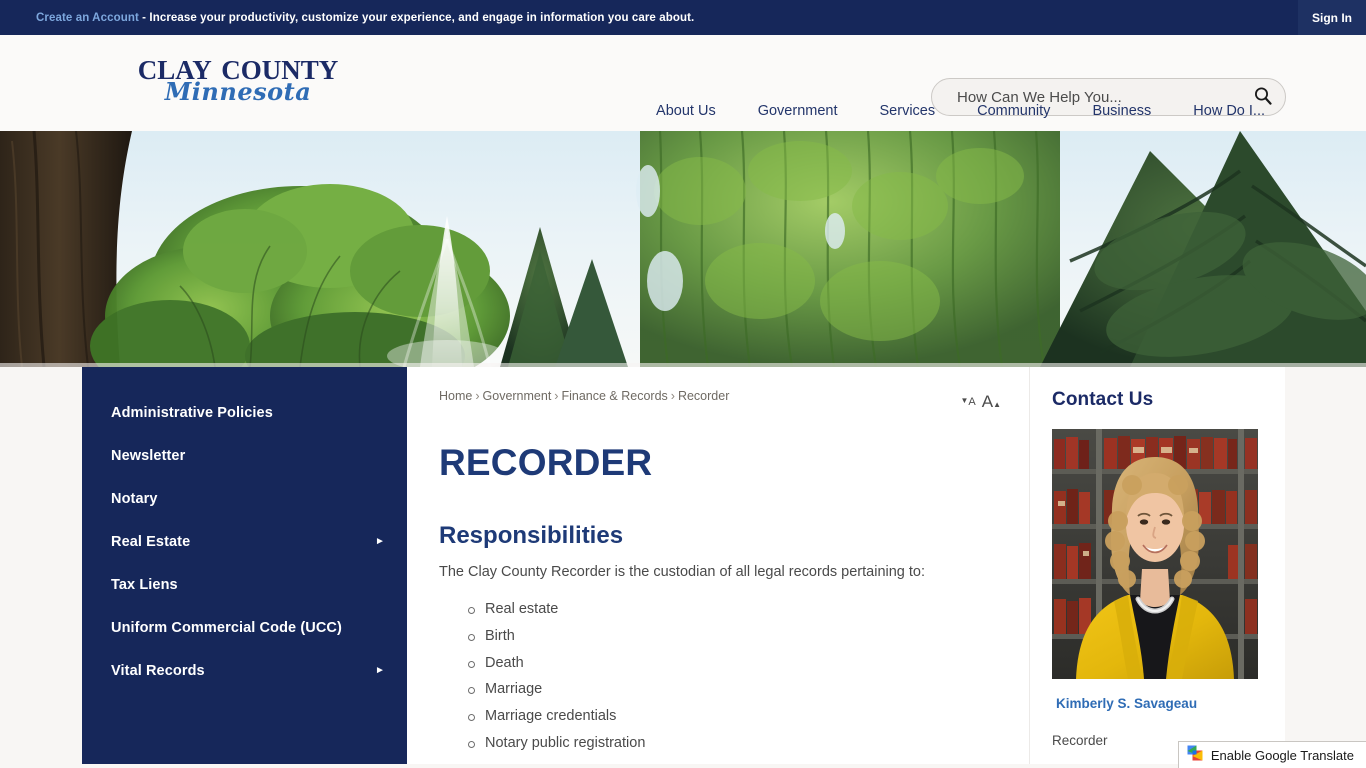  I want to click on list-item: Death, so click(748, 663).